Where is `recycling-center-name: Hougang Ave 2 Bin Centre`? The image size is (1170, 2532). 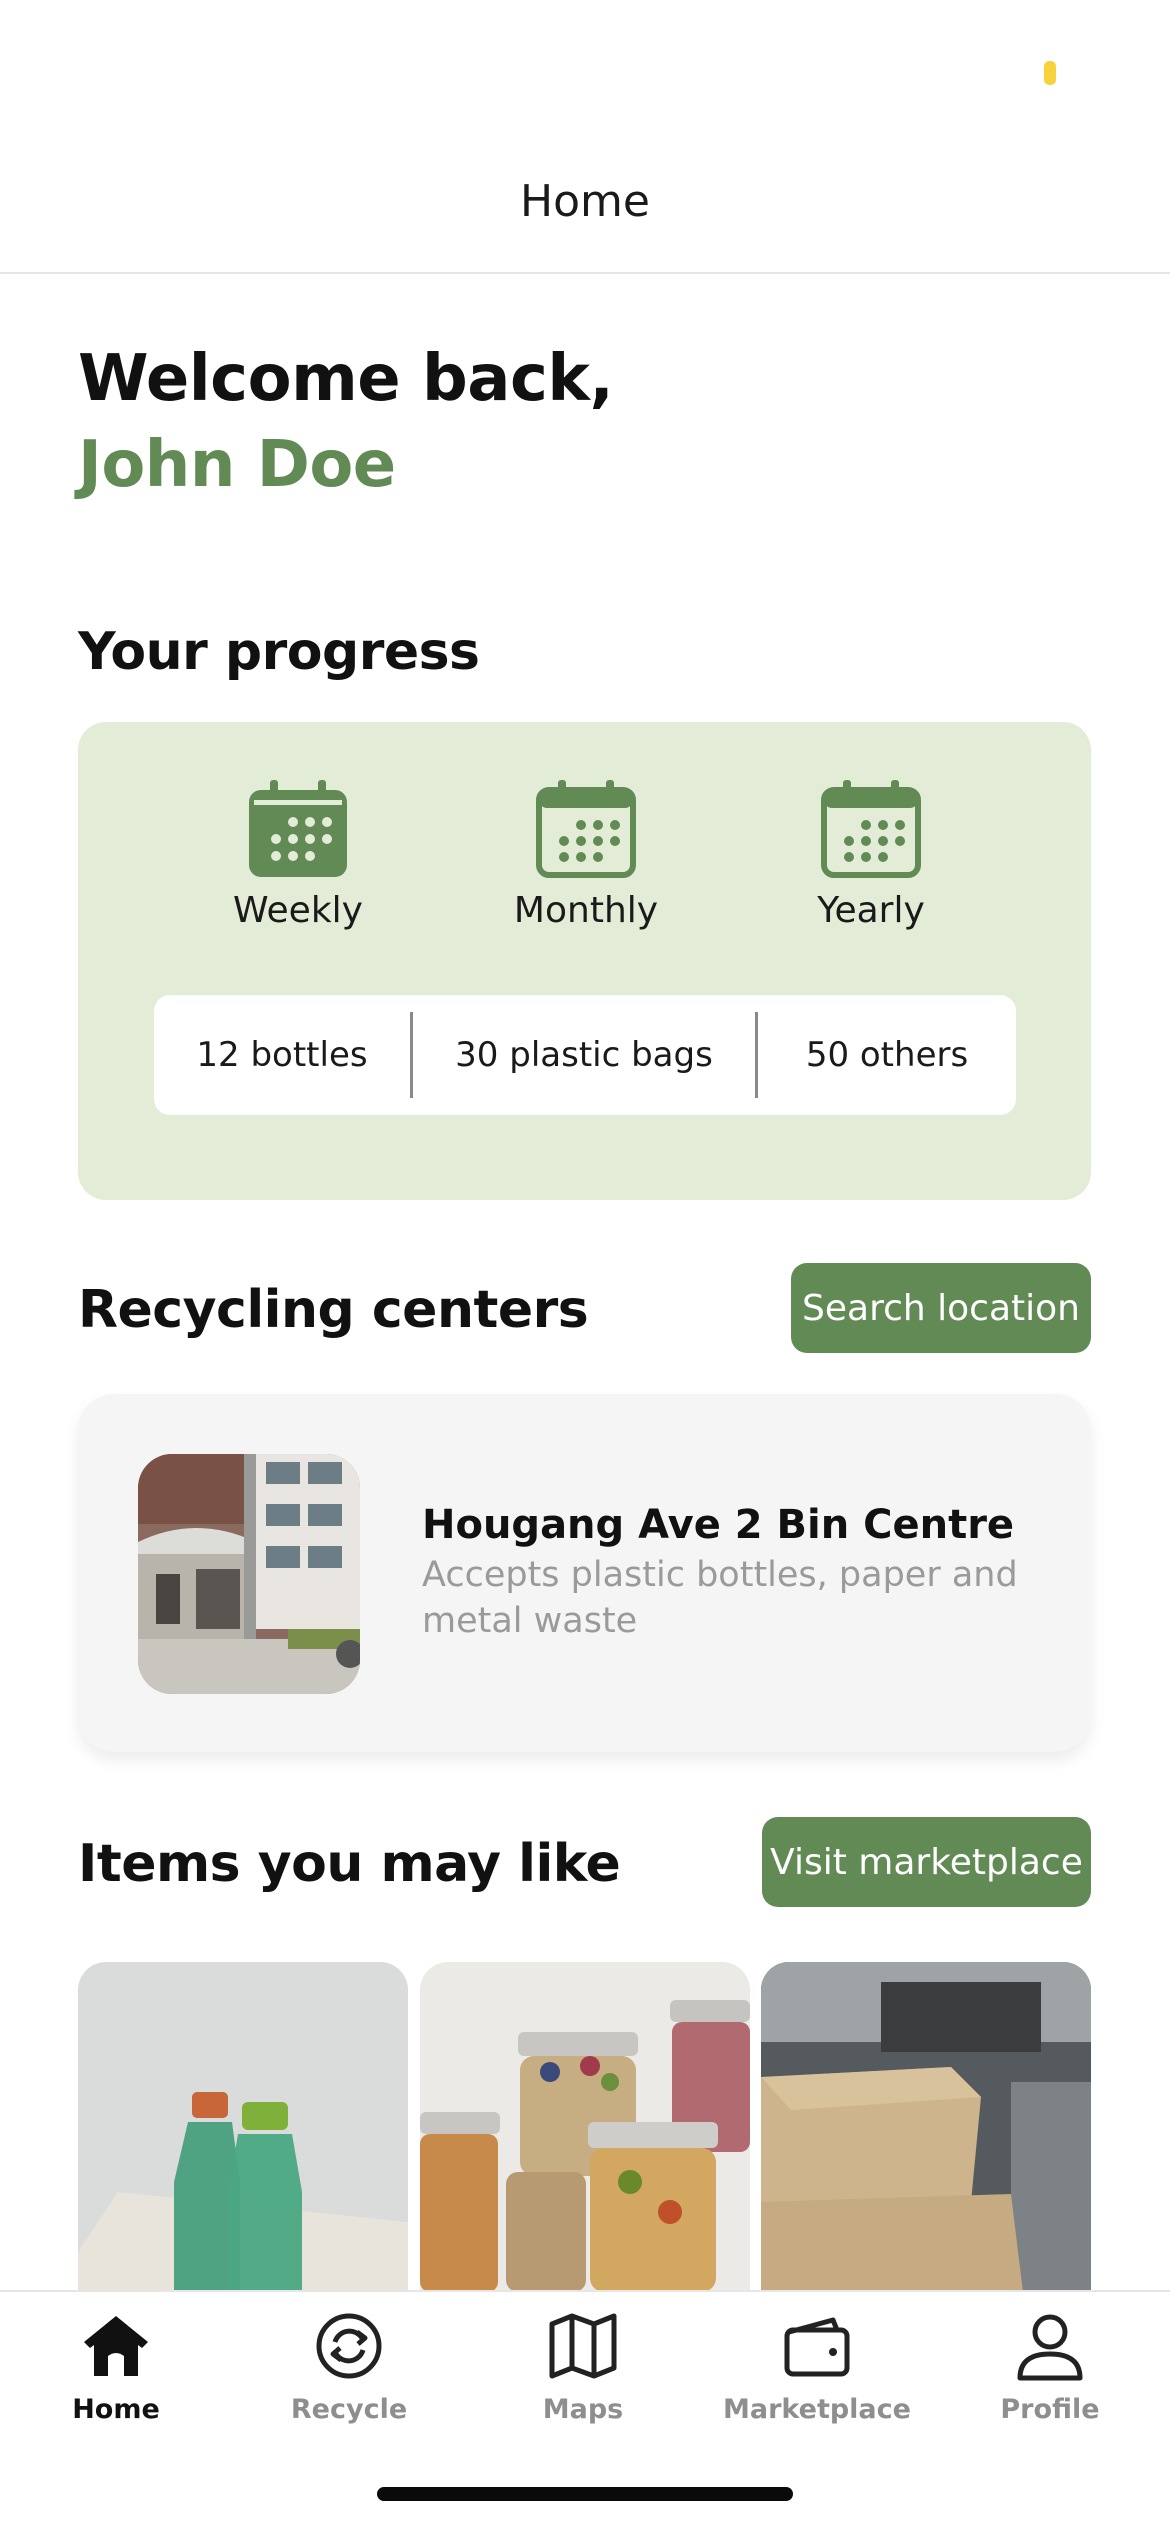 recycling-center-name: Hougang Ave 2 Bin Centre is located at coordinates (718, 1525).